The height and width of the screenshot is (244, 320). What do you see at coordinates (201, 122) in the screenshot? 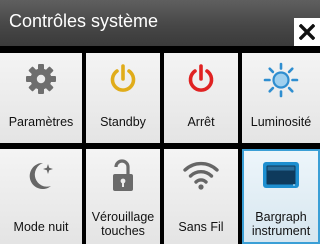
I see `tile-label: Arrêt` at bounding box center [201, 122].